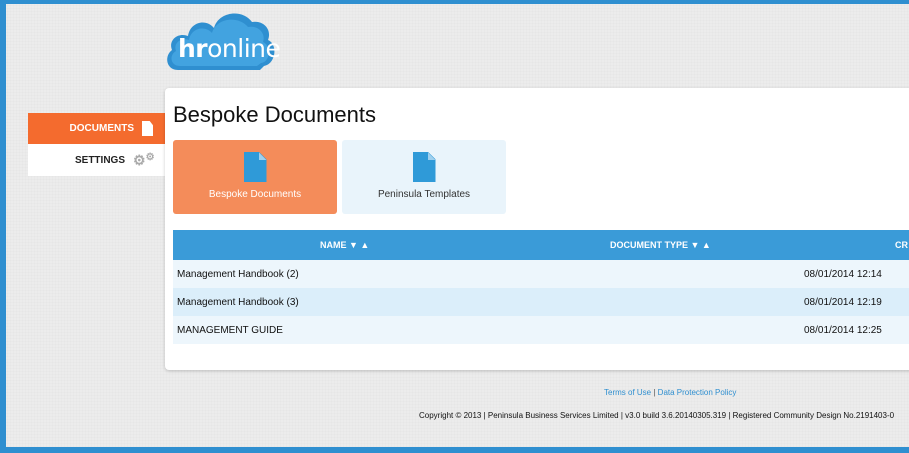 The height and width of the screenshot is (453, 909). Describe the element at coordinates (144, 160) in the screenshot. I see `gear-icon: ⚙⚙` at that location.